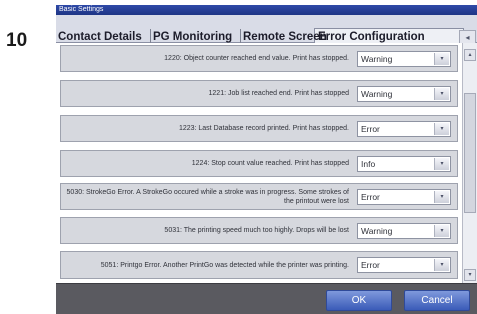 This screenshot has height=314, width=477. Describe the element at coordinates (368, 164) in the screenshot. I see `error-level-value: Info` at that location.